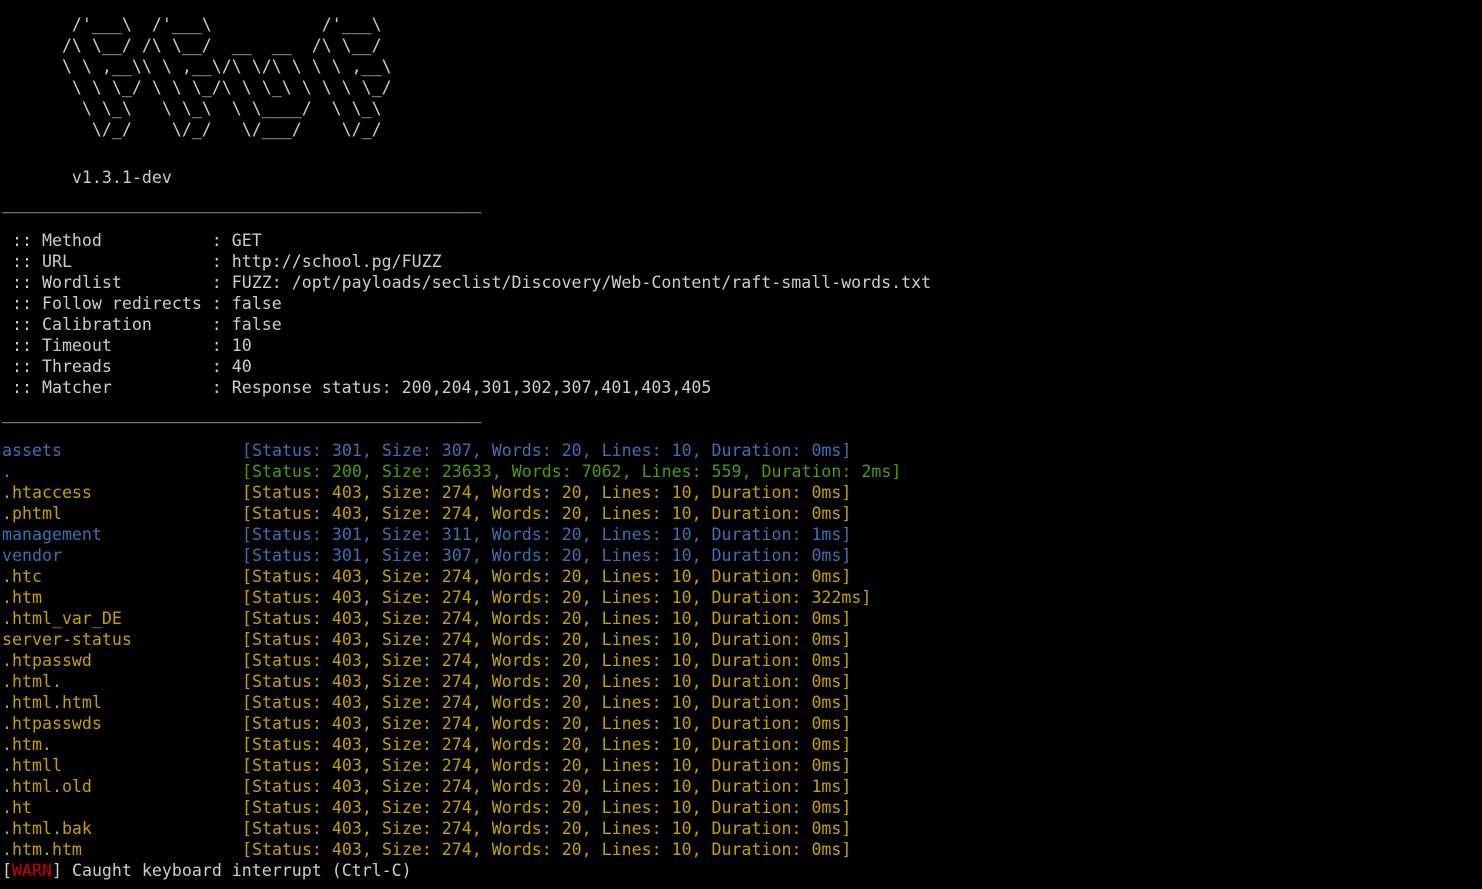  What do you see at coordinates (17, 807) in the screenshot?
I see `result-word: .ht` at bounding box center [17, 807].